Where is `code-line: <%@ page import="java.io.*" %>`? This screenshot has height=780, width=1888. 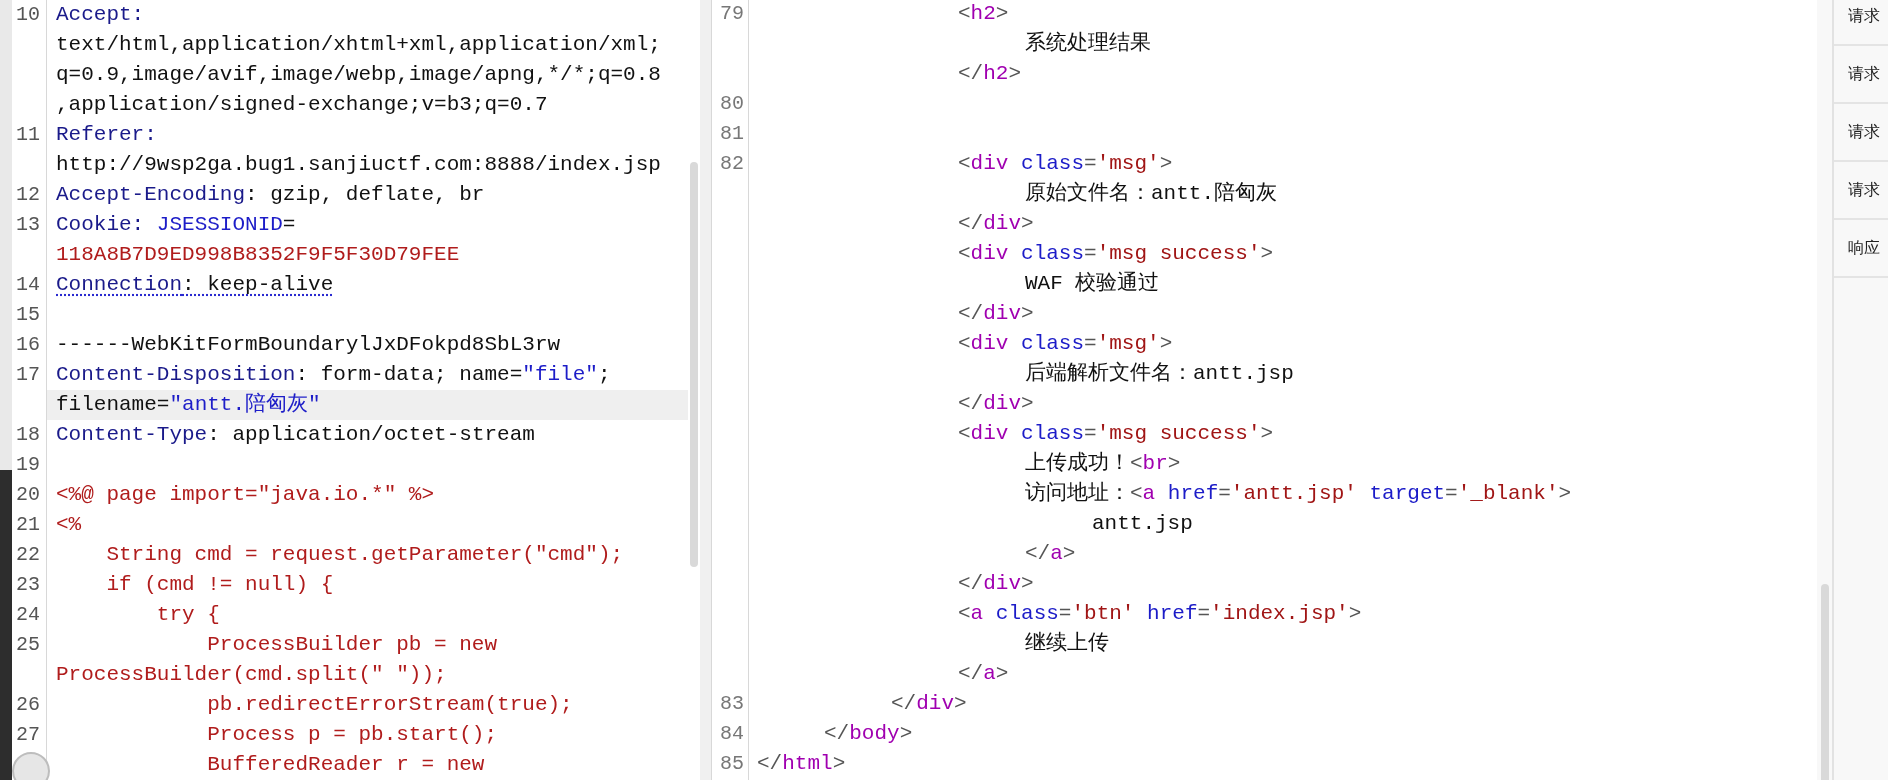 code-line: <%@ page import="java.io.*" %> is located at coordinates (245, 495).